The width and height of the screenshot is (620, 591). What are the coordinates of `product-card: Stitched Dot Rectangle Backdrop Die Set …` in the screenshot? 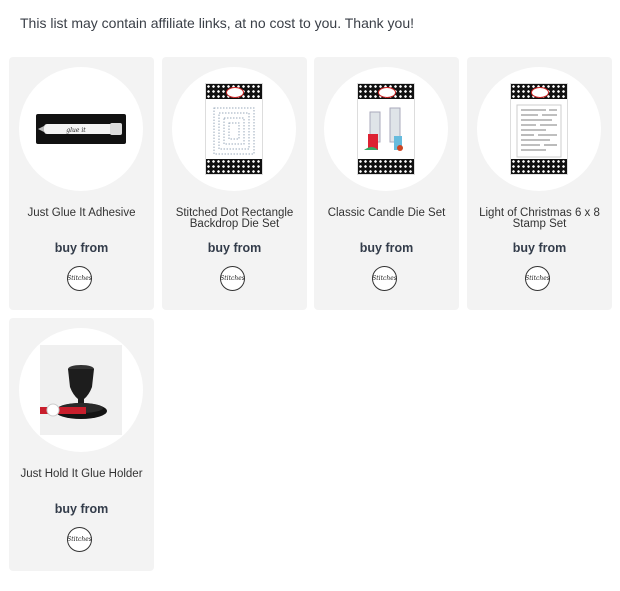 It's located at (234, 183).